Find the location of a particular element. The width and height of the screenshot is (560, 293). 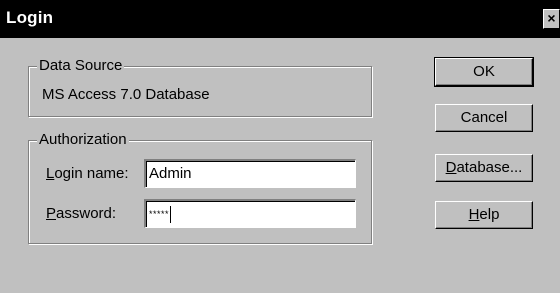

password-label-rest: assword: is located at coordinates (86, 213).